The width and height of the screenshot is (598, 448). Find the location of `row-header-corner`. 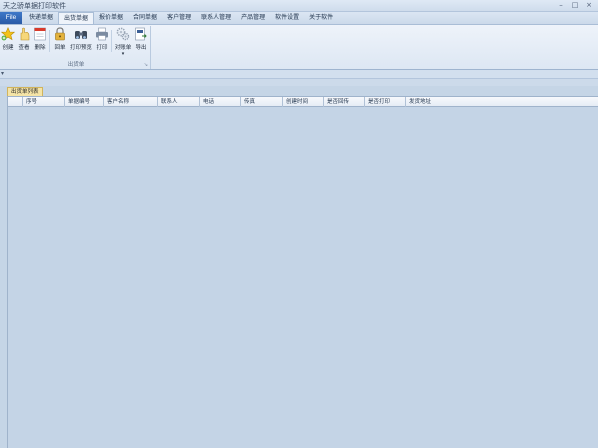

row-header-corner is located at coordinates (15, 102).